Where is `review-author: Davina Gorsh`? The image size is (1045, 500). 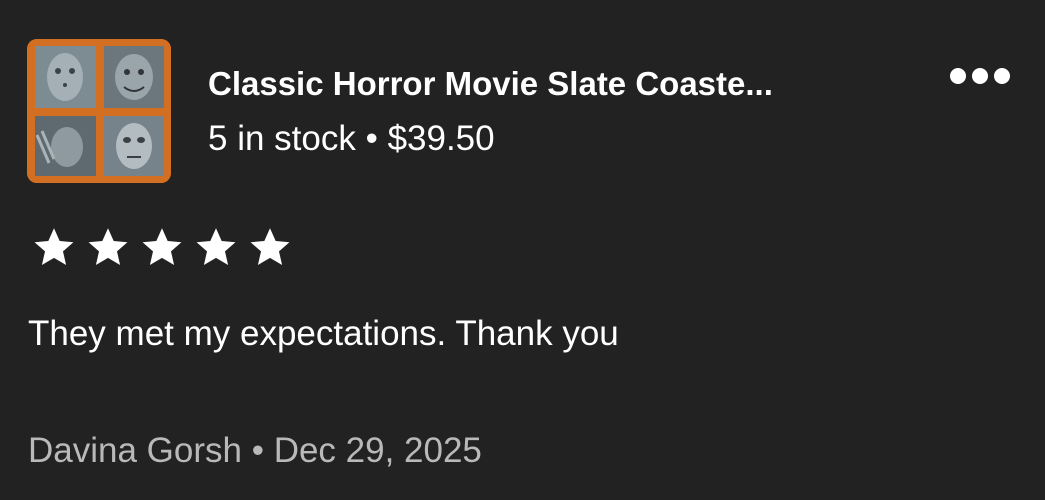 review-author: Davina Gorsh is located at coordinates (135, 450).